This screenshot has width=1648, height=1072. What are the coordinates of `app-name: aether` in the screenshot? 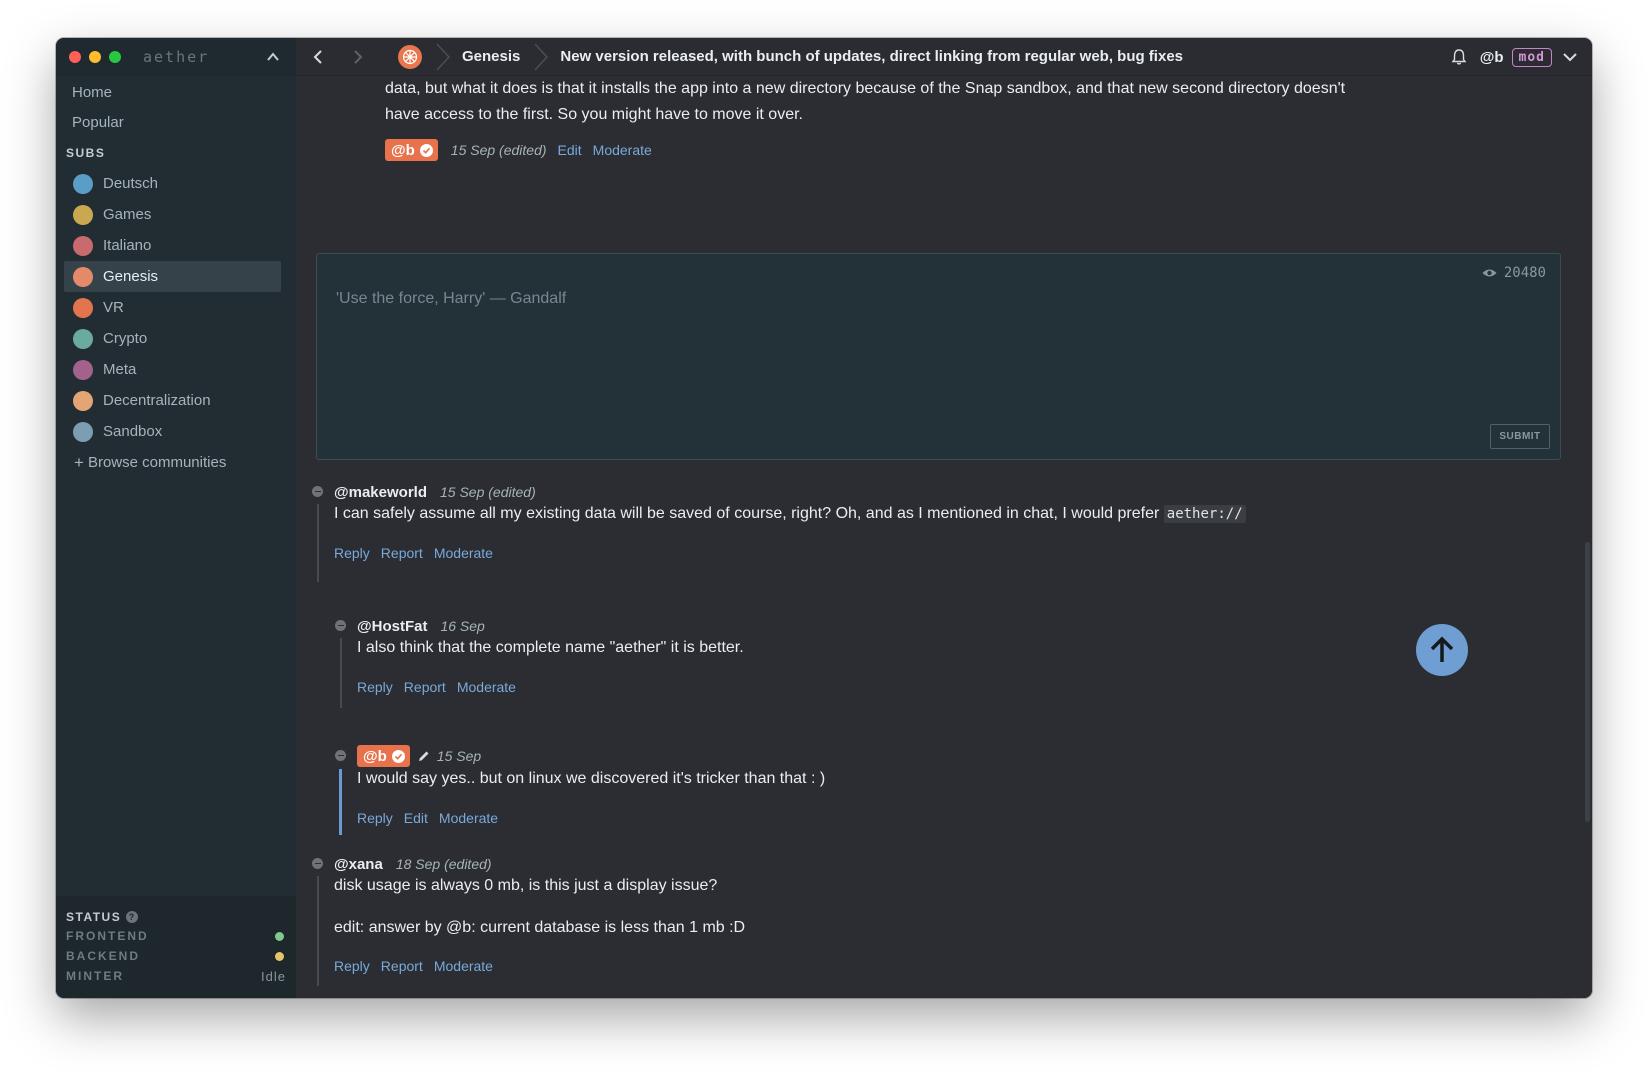 It's located at (176, 57).